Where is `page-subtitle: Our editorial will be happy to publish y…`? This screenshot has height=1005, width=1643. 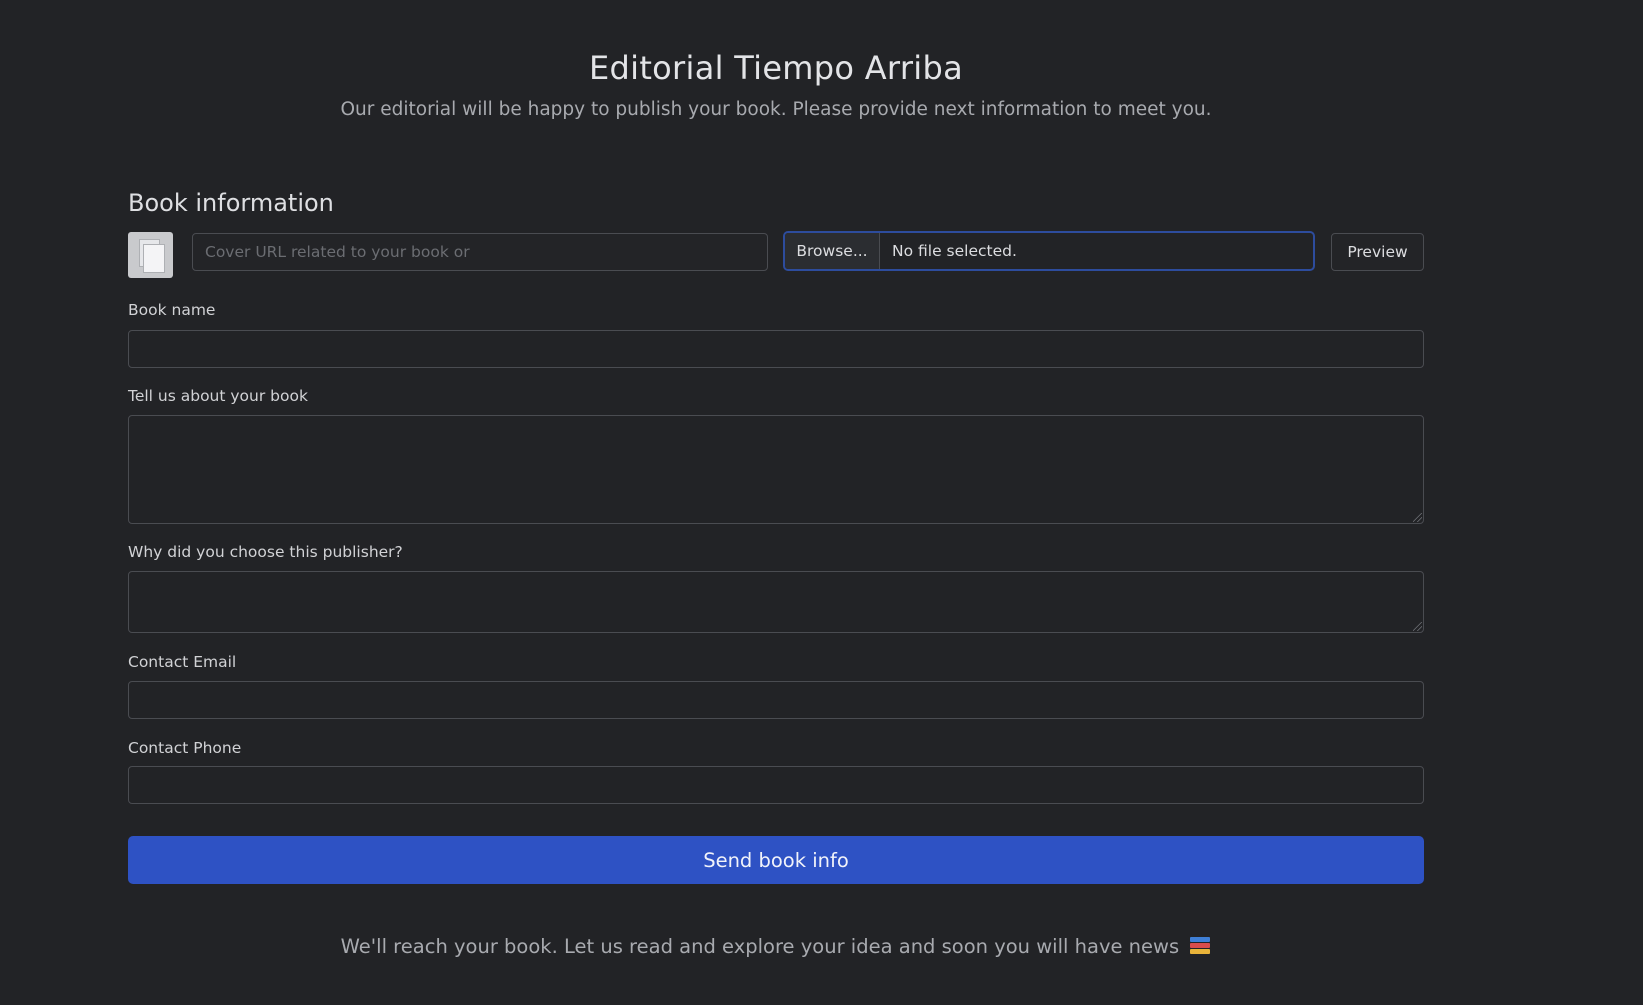
page-subtitle: Our editorial will be happy to publish y… is located at coordinates (776, 109).